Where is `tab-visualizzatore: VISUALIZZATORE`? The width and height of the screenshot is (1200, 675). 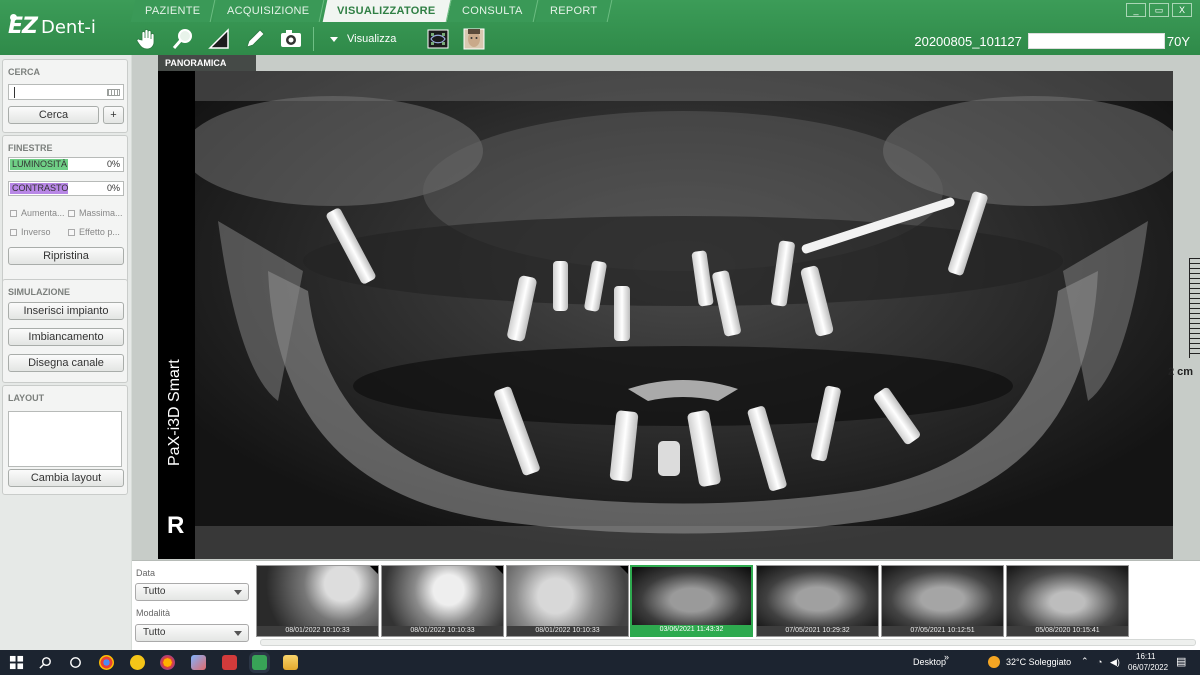 tab-visualizzatore: VISUALIZZATORE is located at coordinates (386, 11).